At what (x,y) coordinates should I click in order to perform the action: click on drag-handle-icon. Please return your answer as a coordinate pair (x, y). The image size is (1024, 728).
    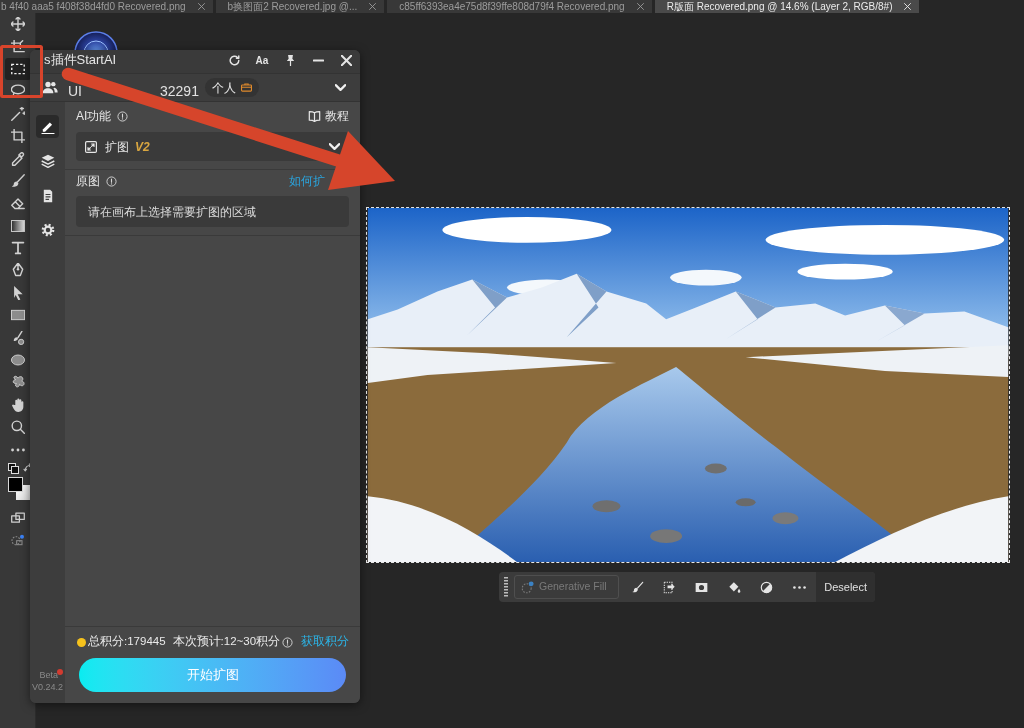
    Looking at the image, I should click on (506, 587).